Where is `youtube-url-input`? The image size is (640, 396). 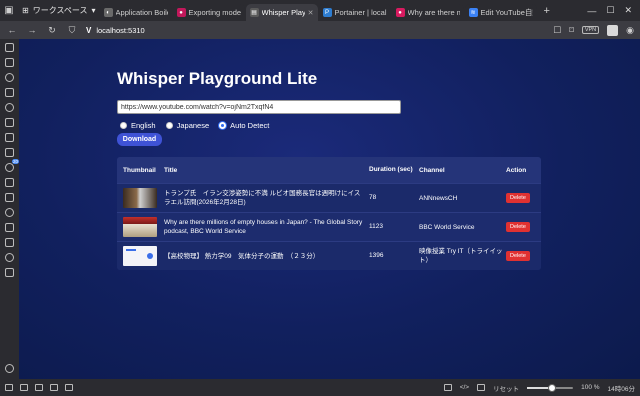
youtube-url-input is located at coordinates (259, 107).